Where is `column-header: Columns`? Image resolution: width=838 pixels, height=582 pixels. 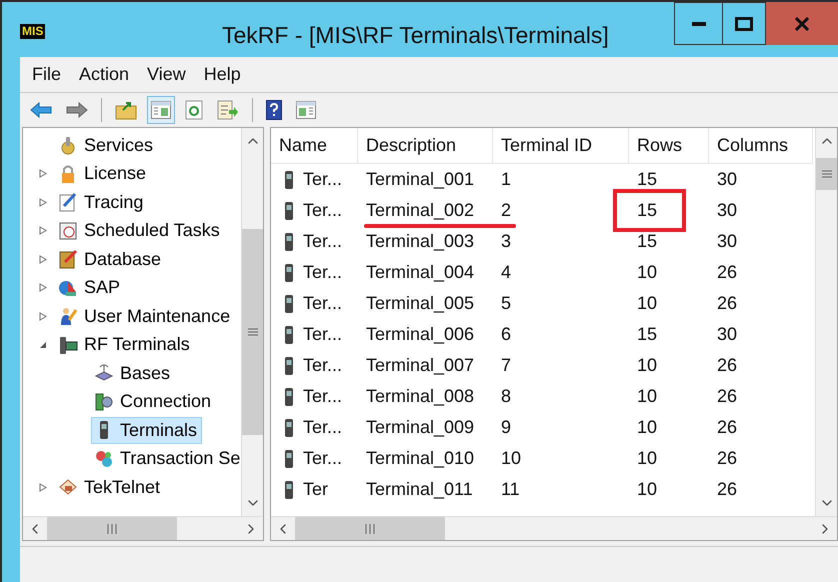
column-header: Columns is located at coordinates (761, 146).